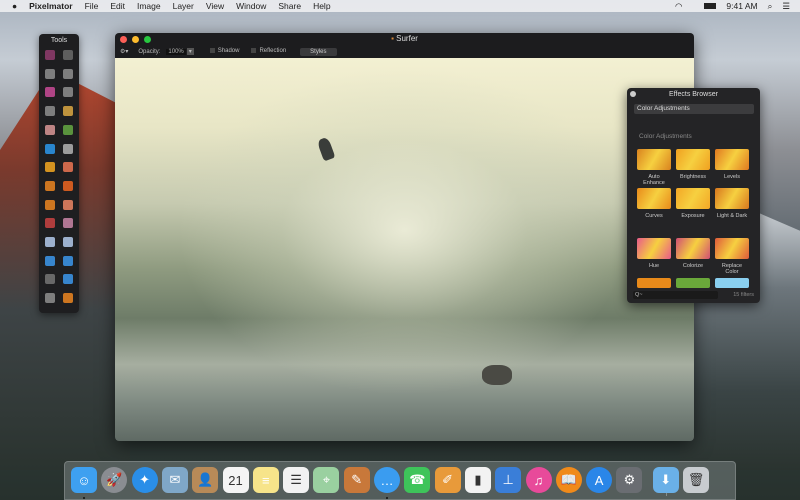  I want to click on effect-label: Exposure, so click(693, 216).